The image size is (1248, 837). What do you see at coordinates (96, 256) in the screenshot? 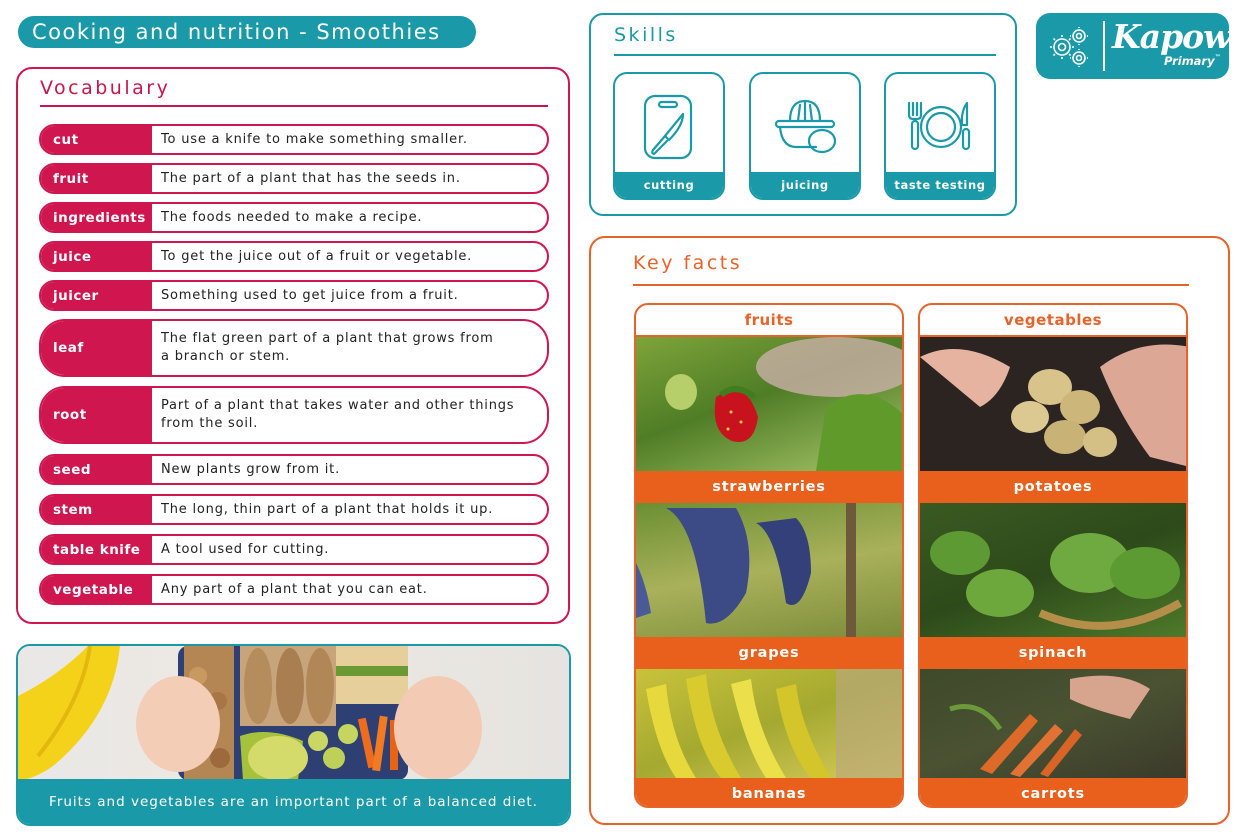
I see `vocab-term: juice` at bounding box center [96, 256].